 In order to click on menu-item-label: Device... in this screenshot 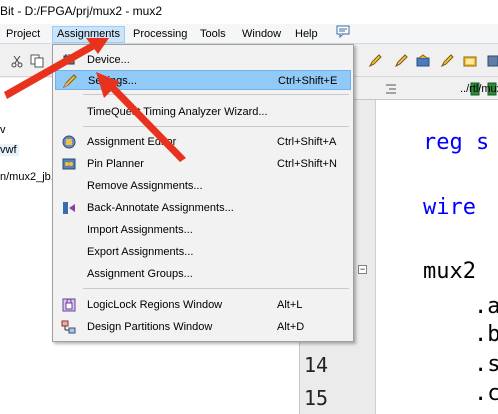, I will do `click(108, 60)`.